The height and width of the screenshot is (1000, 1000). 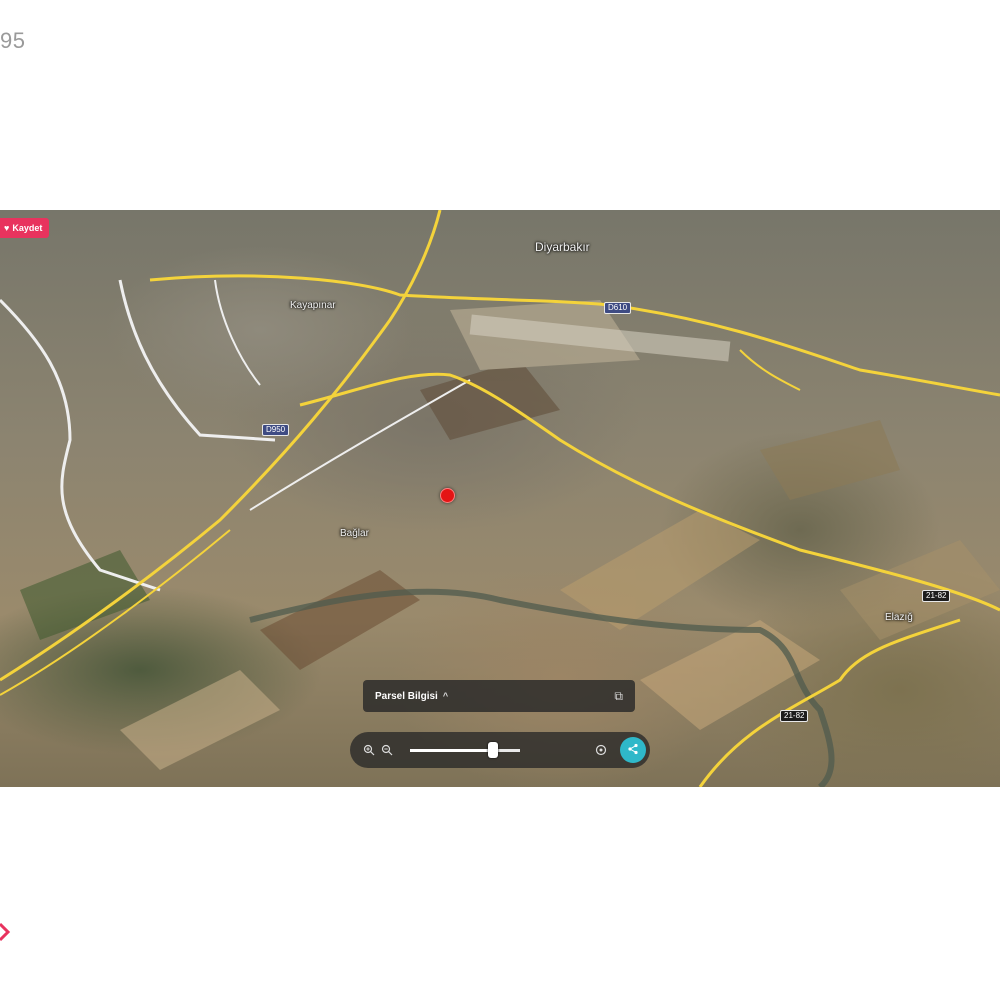 What do you see at coordinates (562, 247) in the screenshot?
I see `map-label-city: Diyarbakır` at bounding box center [562, 247].